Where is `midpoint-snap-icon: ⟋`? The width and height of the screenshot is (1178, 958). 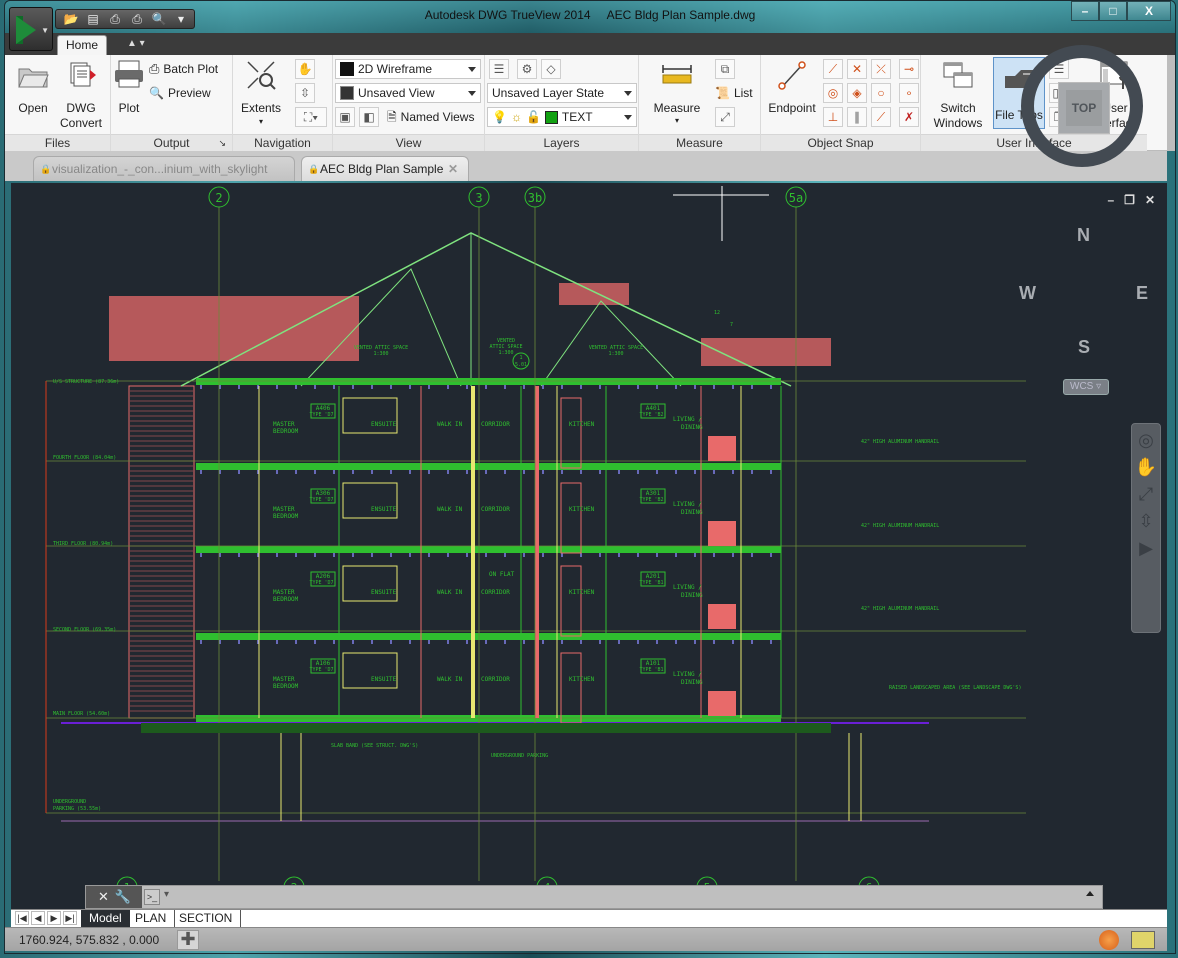 midpoint-snap-icon: ⟋ is located at coordinates (833, 69).